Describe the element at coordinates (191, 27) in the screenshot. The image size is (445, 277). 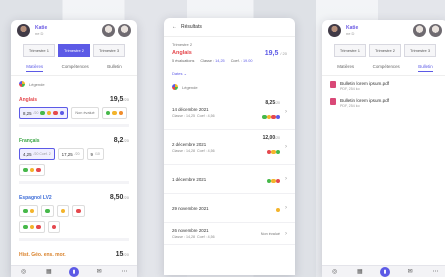
I see `results-title: Résultats` at that location.